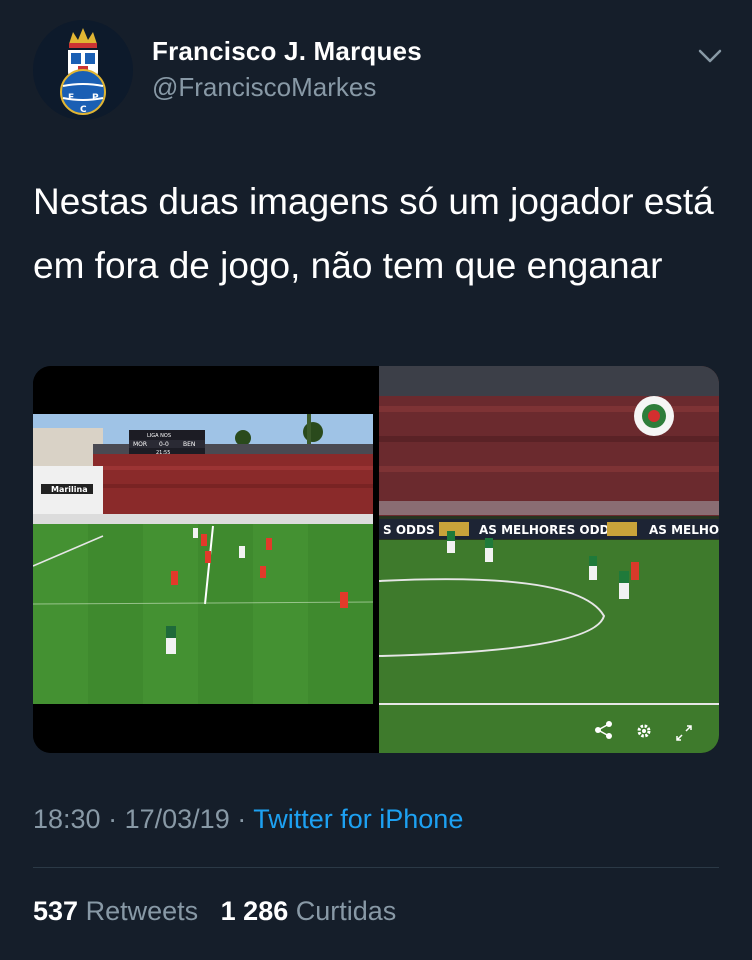 The image size is (752, 960). Describe the element at coordinates (159, 436) in the screenshot. I see `scoreboard-league: LIGA NOS` at that location.